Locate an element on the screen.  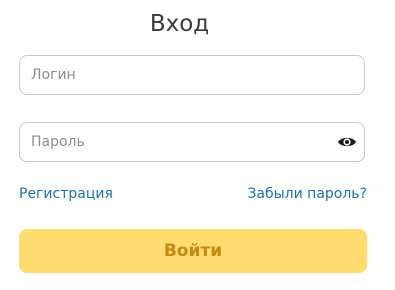
login-button: Войти is located at coordinates (193, 251).